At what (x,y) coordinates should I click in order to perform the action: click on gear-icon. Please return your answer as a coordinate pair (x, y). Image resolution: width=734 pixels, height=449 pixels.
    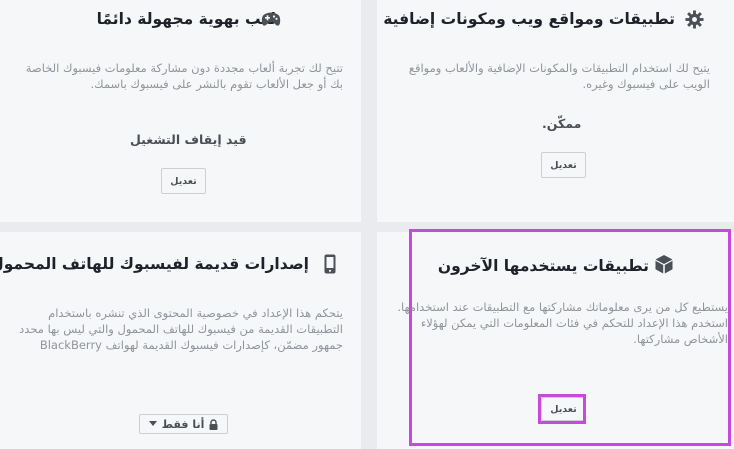
    Looking at the image, I should click on (694, 19).